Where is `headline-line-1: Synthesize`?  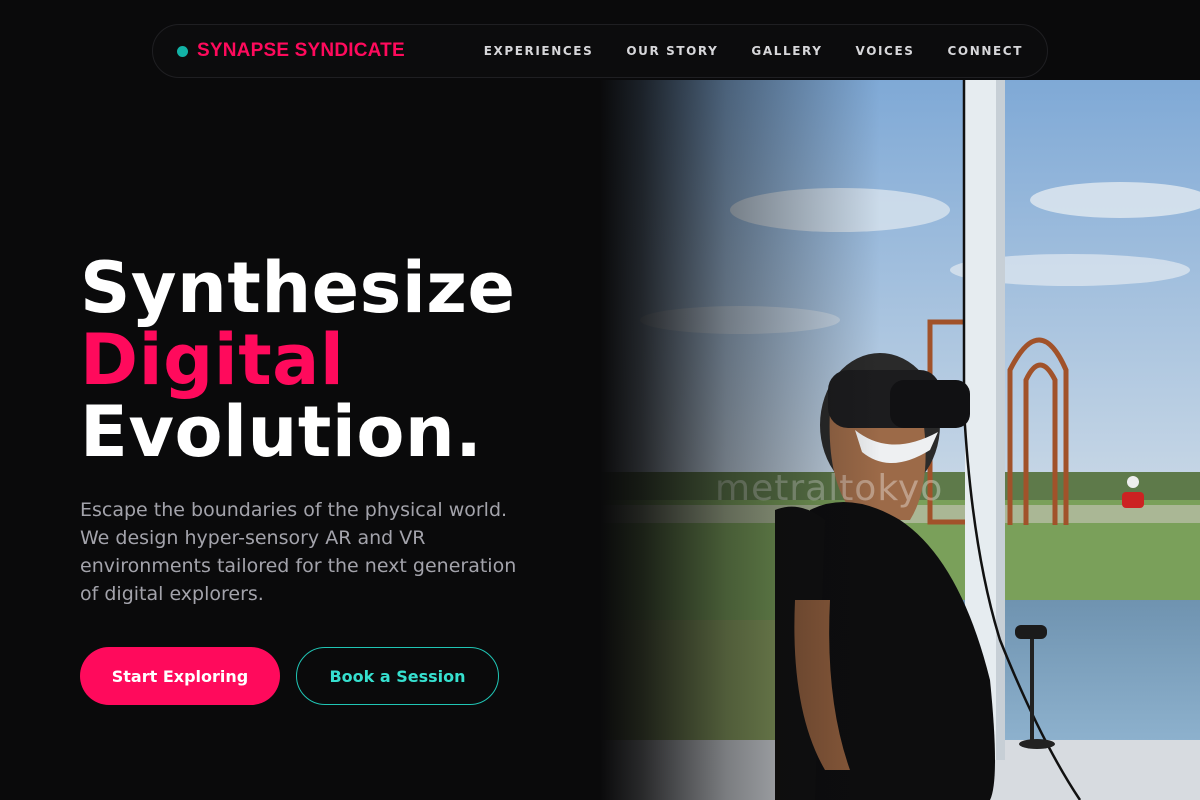 headline-line-1: Synthesize is located at coordinates (298, 288).